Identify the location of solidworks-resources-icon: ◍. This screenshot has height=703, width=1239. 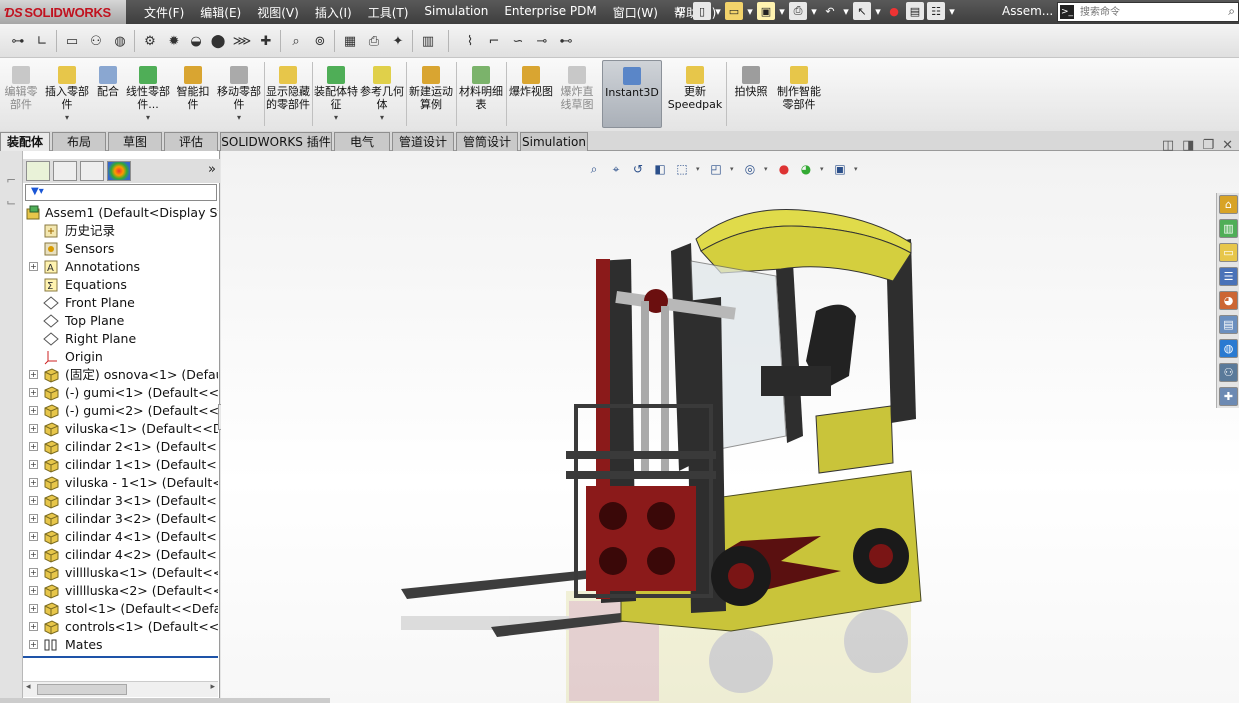
(1228, 348).